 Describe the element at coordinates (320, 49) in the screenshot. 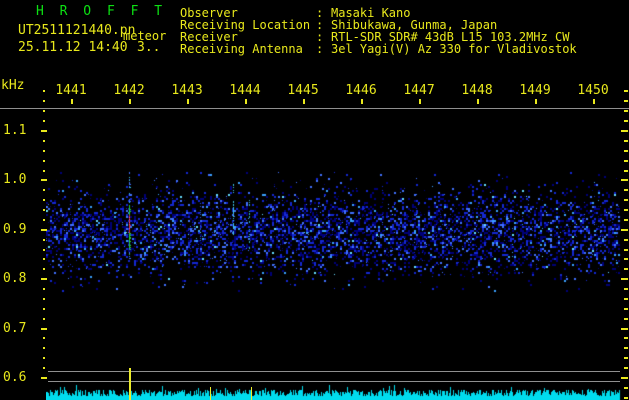

I see `info-colon: :` at that location.